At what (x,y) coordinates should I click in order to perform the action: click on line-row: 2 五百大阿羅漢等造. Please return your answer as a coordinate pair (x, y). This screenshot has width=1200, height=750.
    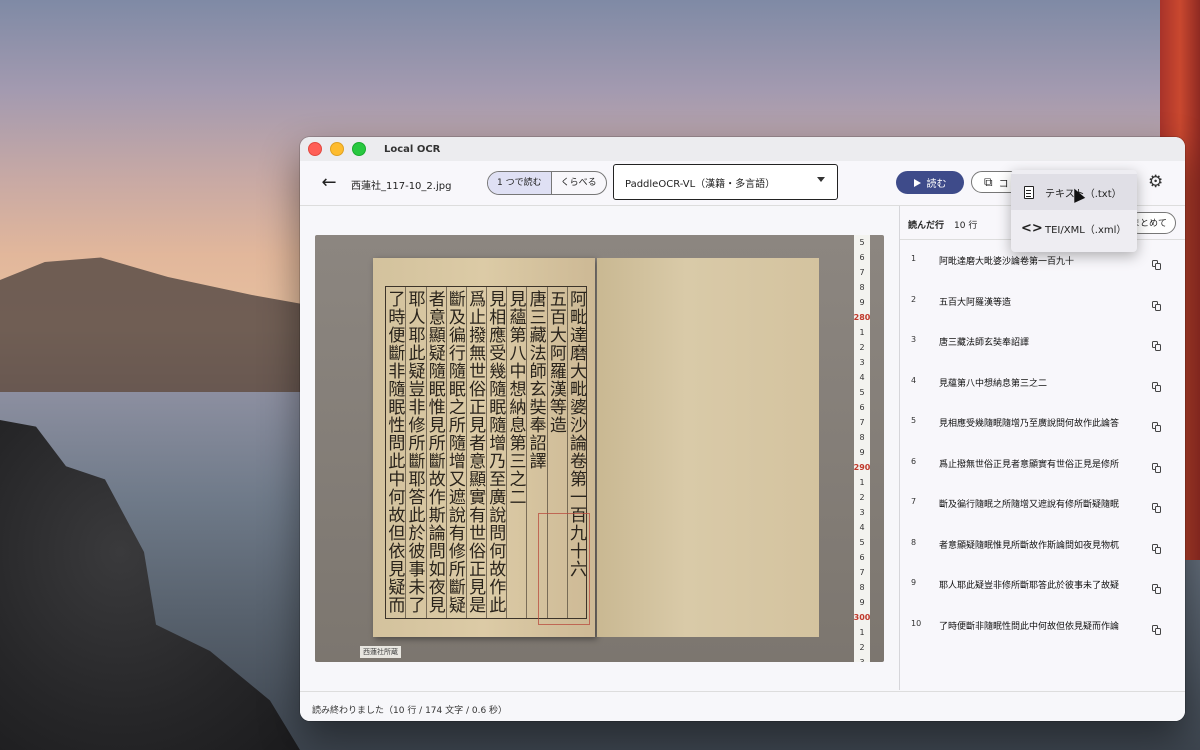
    Looking at the image, I should click on (1042, 315).